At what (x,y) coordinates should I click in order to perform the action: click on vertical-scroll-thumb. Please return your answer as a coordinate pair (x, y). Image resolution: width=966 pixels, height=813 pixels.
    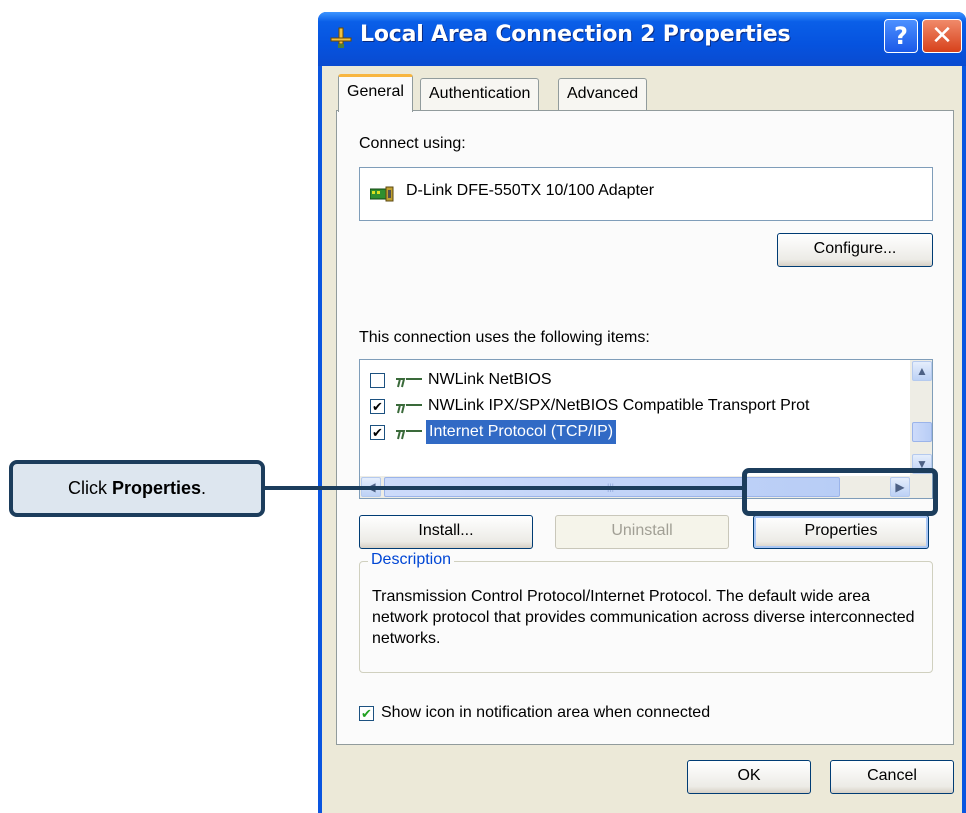
    Looking at the image, I should click on (922, 432).